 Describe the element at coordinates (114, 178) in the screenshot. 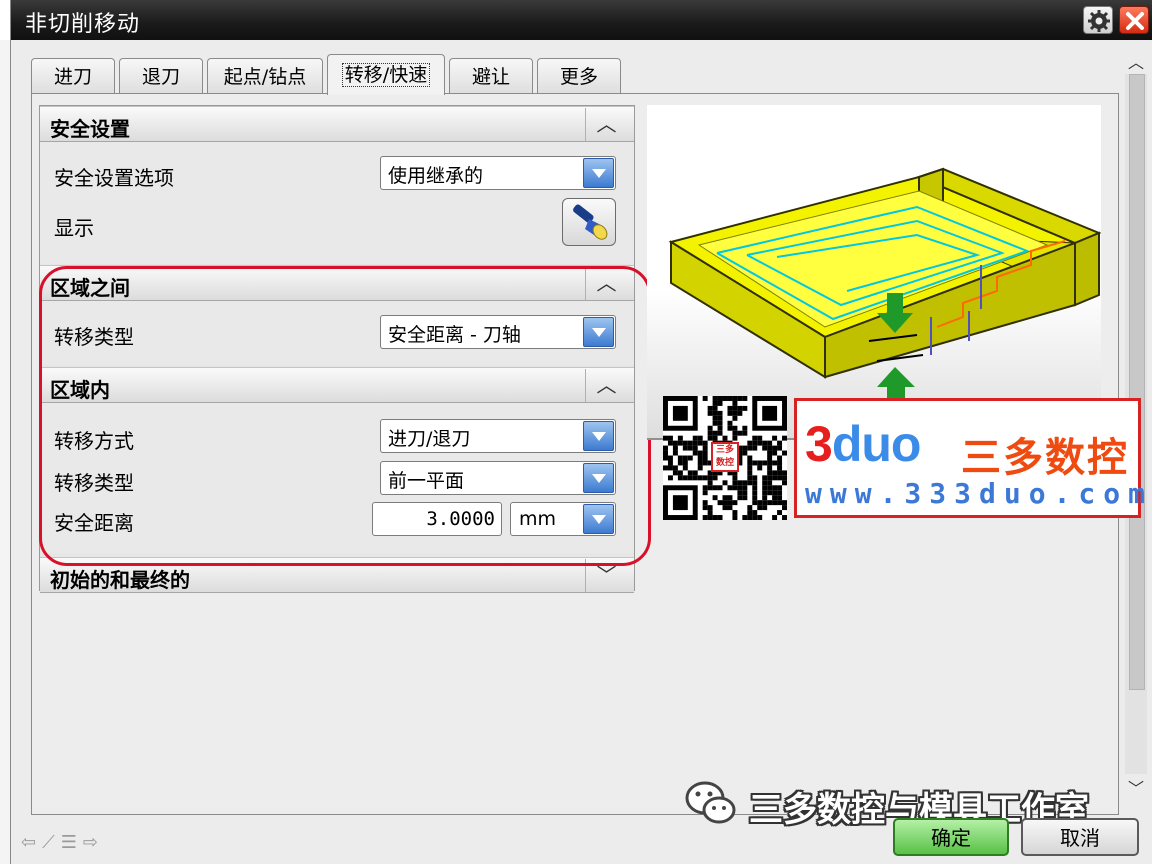

I see `safety-option-label: 安全设置选项` at that location.